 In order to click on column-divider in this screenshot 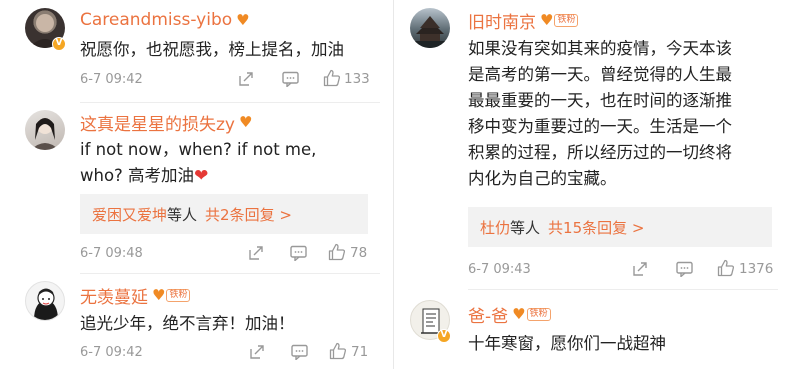, I will do `click(393, 184)`.